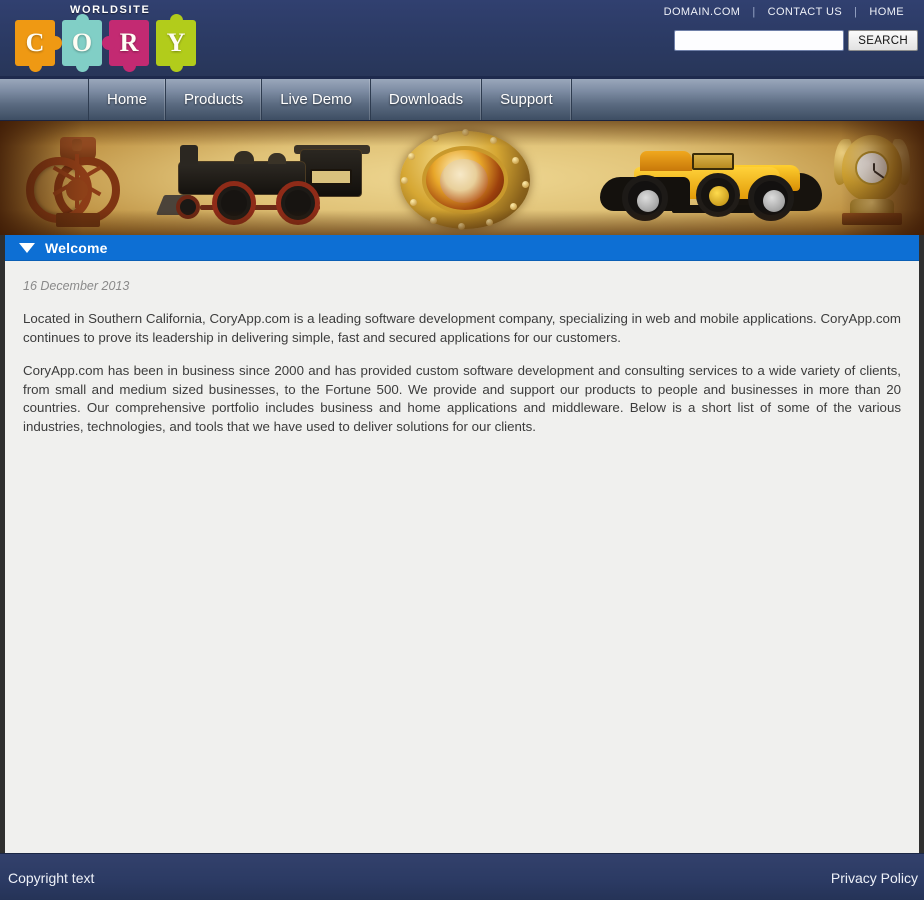 Image resolution: width=924 pixels, height=900 pixels. What do you see at coordinates (805, 12) in the screenshot?
I see `top-link-contact-us: CONTACT US` at bounding box center [805, 12].